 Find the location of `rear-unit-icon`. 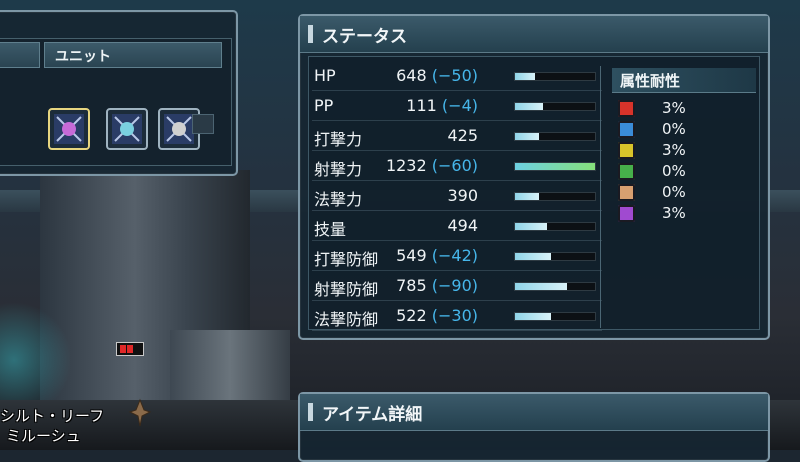

rear-unit-icon is located at coordinates (69, 129).